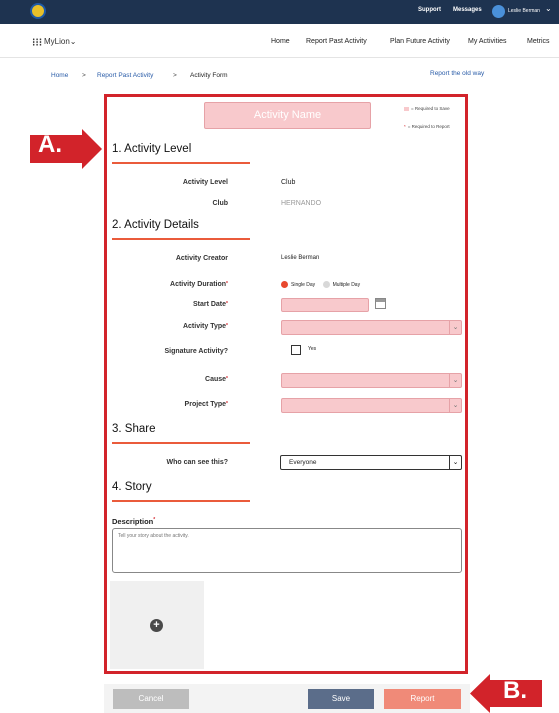 This screenshot has width=559, height=713. I want to click on activity-type-select: ⌄, so click(371, 327).